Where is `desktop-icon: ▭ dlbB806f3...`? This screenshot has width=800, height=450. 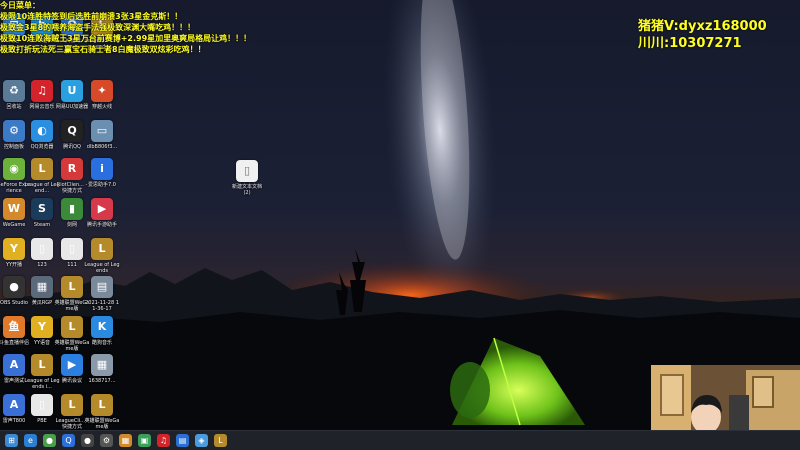
desktop-icon: ▭ dlbB806f3... is located at coordinates (102, 135).